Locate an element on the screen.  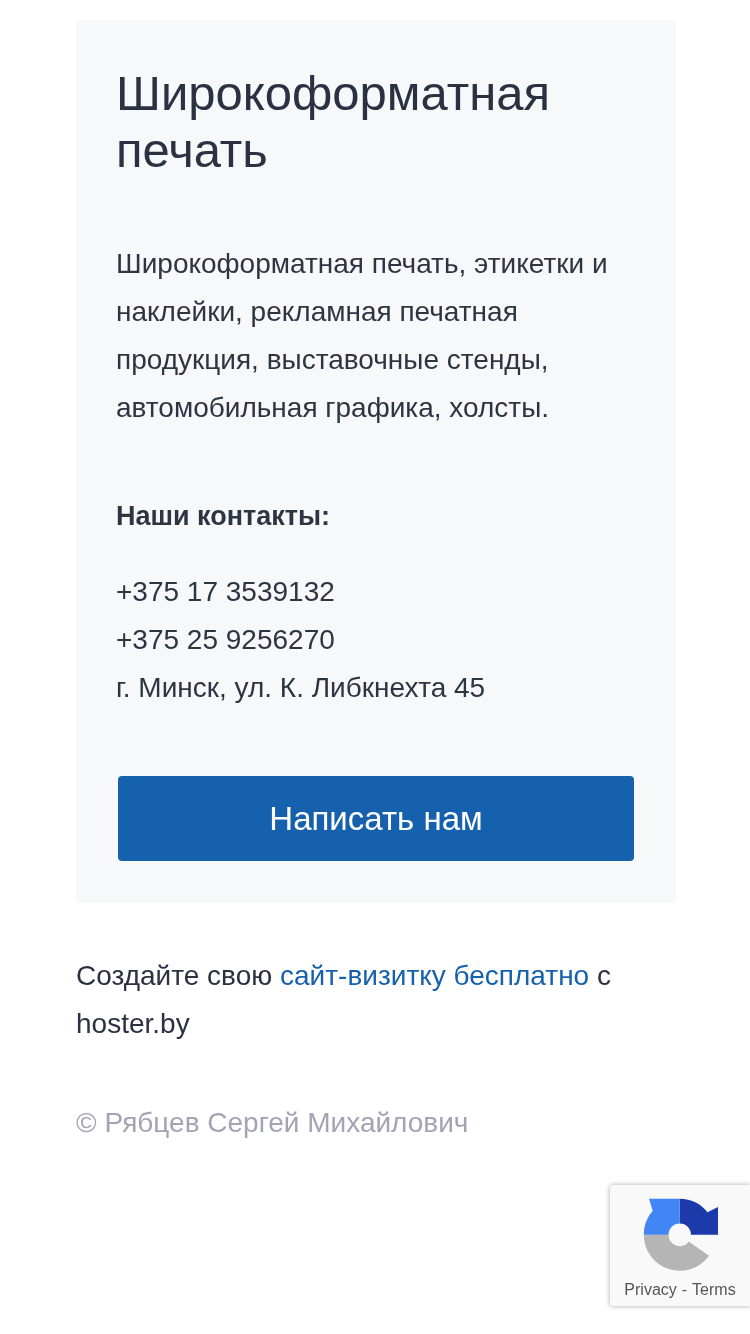
address-text: г. Минск, ул. К. Либкнехта 45 is located at coordinates (301, 688).